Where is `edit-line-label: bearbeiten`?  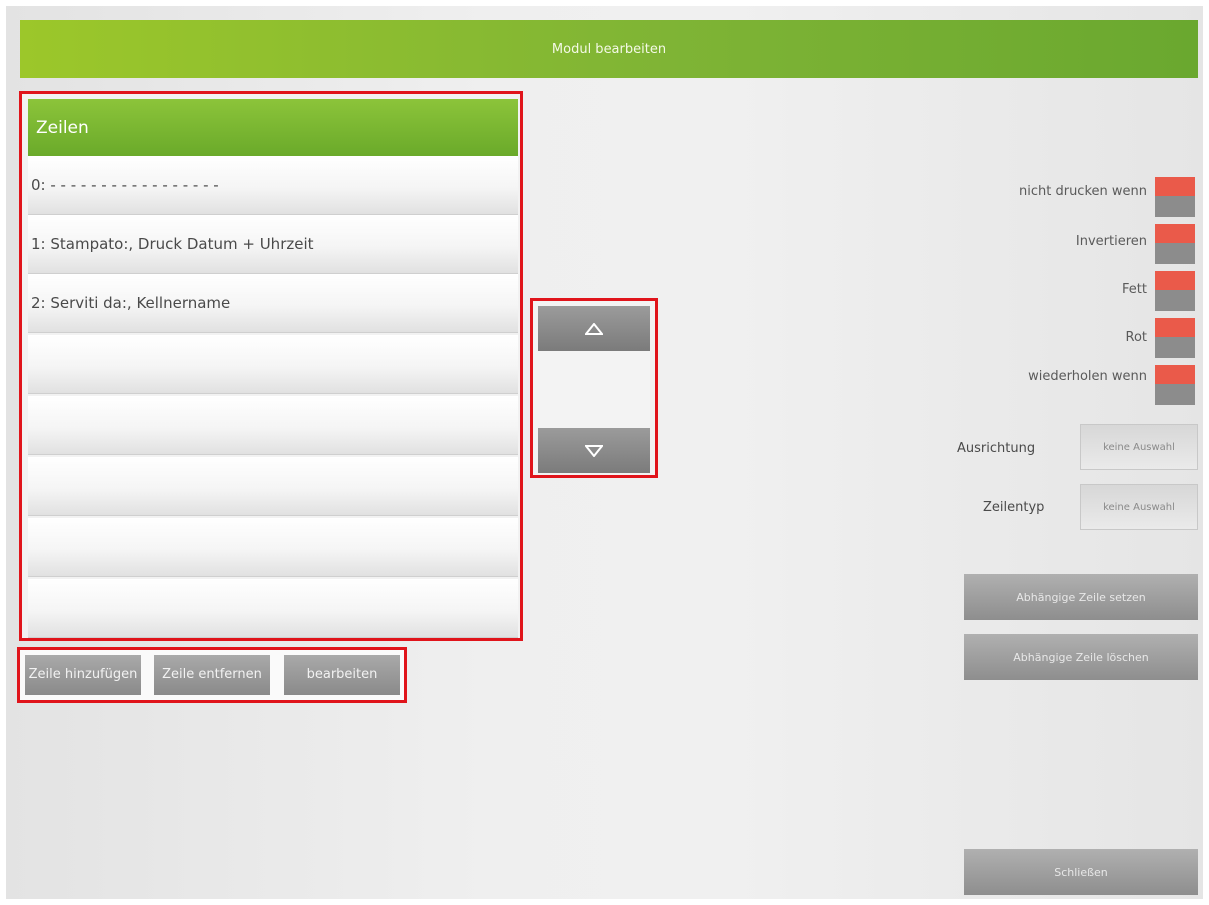 edit-line-label: bearbeiten is located at coordinates (342, 674).